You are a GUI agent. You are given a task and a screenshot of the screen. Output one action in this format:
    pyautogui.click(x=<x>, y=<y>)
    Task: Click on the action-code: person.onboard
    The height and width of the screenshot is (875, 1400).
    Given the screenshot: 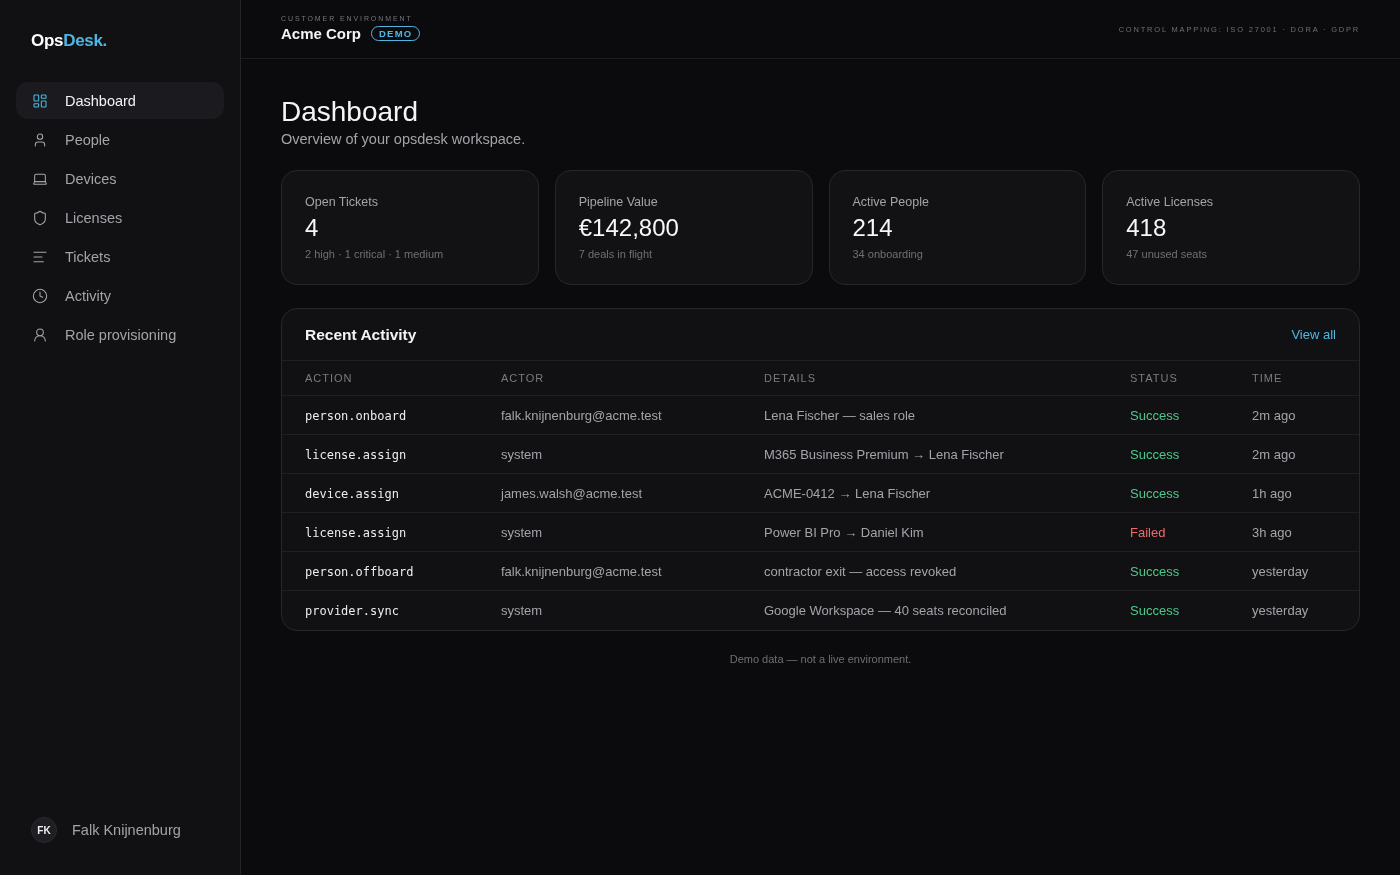 What is the action you would take?
    pyautogui.click(x=356, y=415)
    